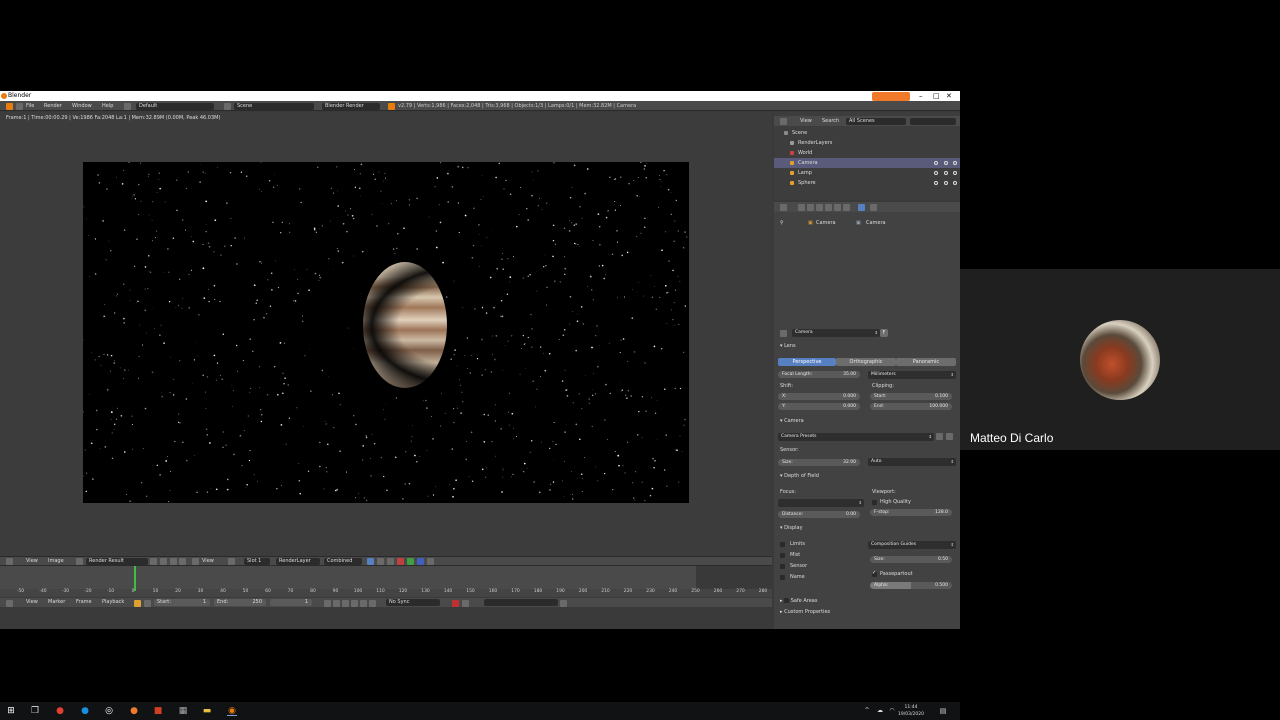 The image size is (1280, 720). Describe the element at coordinates (147, 603) in the screenshot. I see `range-lock-icon` at that location.